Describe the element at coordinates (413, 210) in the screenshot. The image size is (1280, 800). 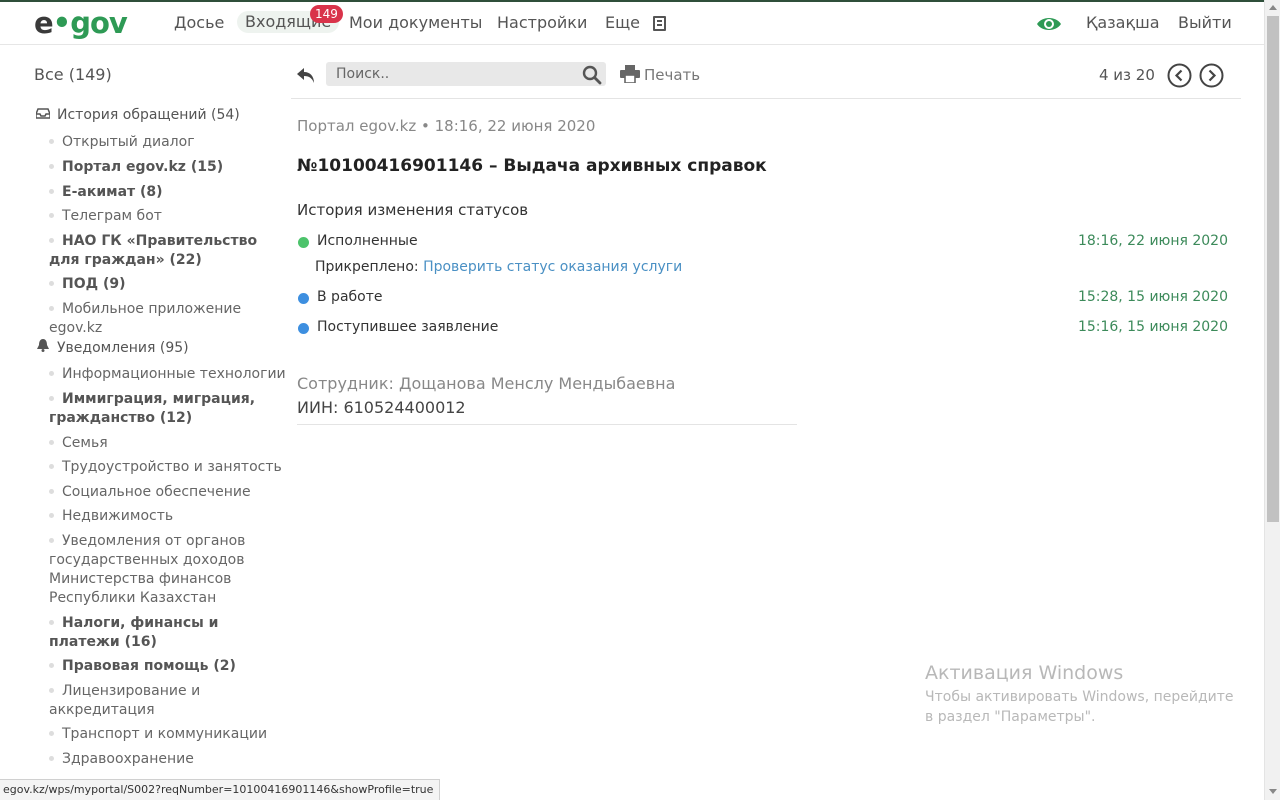
I see `status-history-title: История изменения статусов` at that location.